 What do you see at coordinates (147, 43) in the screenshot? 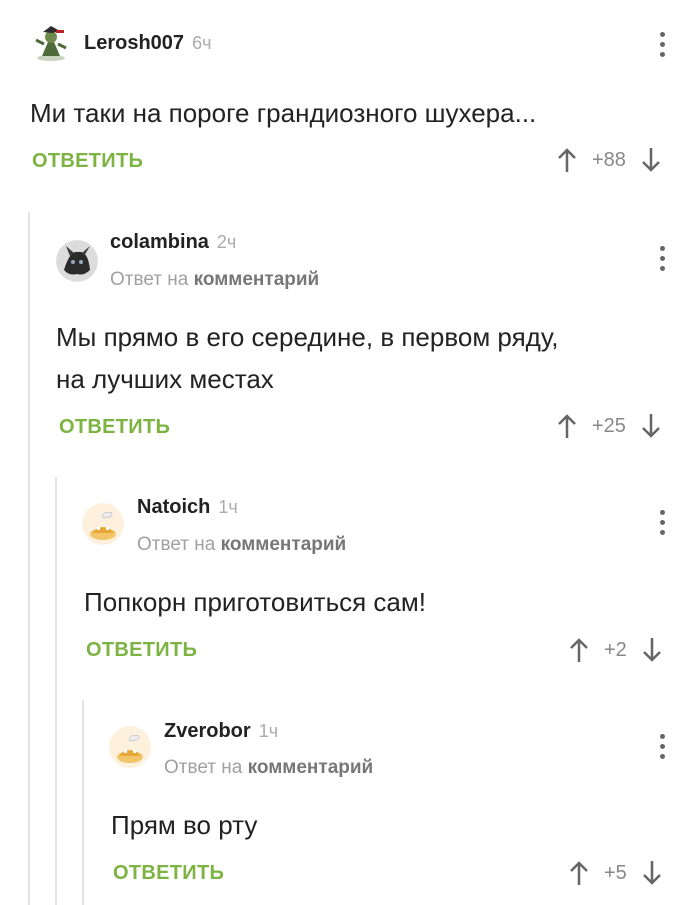
I see `comment-author: Lerosh007 6ч` at bounding box center [147, 43].